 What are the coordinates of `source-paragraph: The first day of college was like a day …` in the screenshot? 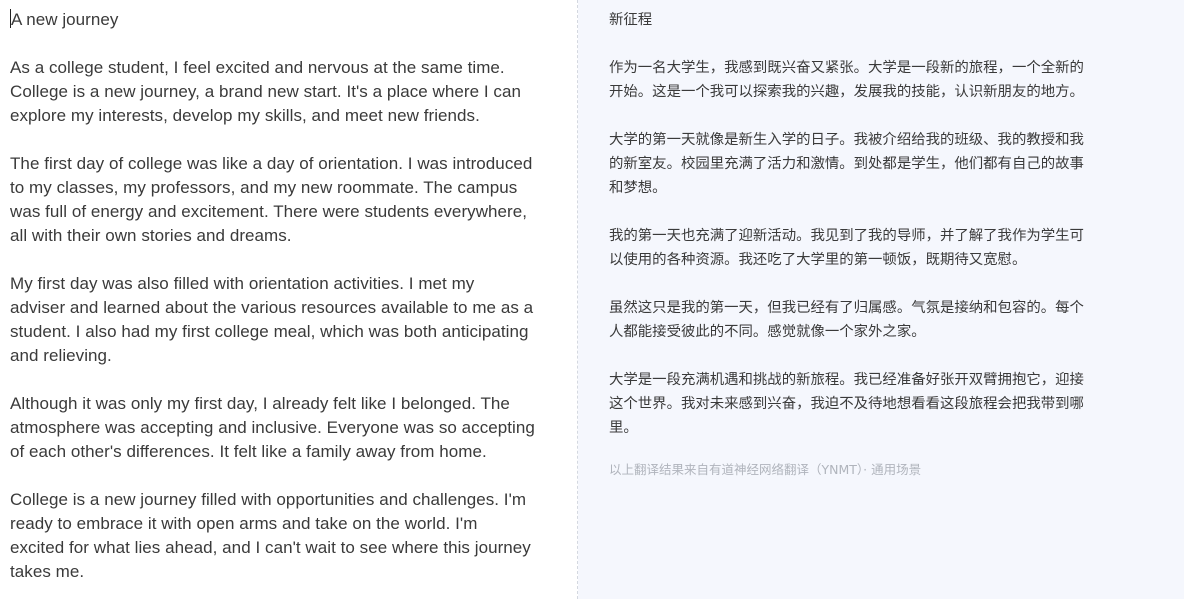 It's located at (283, 200).